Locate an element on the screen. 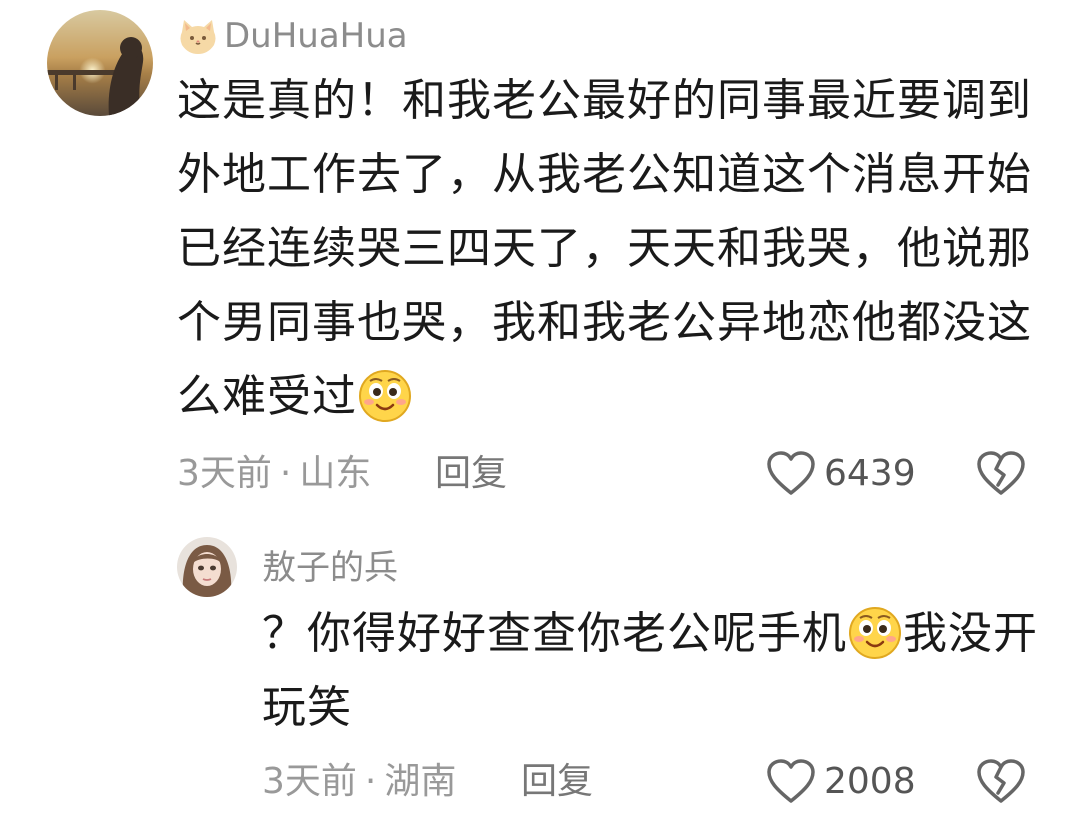  comment-line-text: ？你得好好查查你老公呢手机 is located at coordinates (554, 633).